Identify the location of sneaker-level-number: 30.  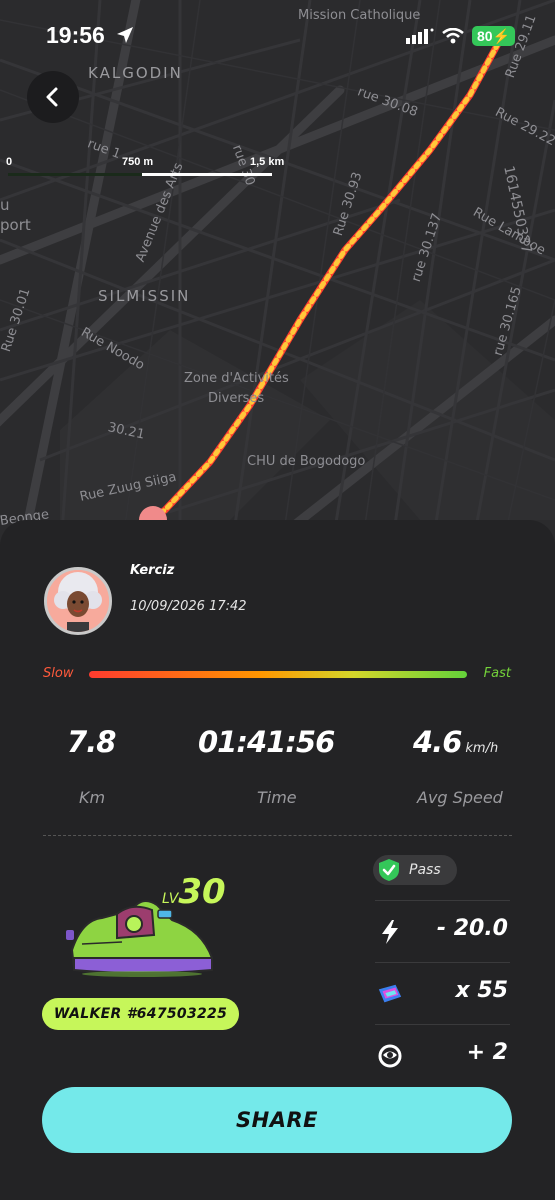
(202, 892).